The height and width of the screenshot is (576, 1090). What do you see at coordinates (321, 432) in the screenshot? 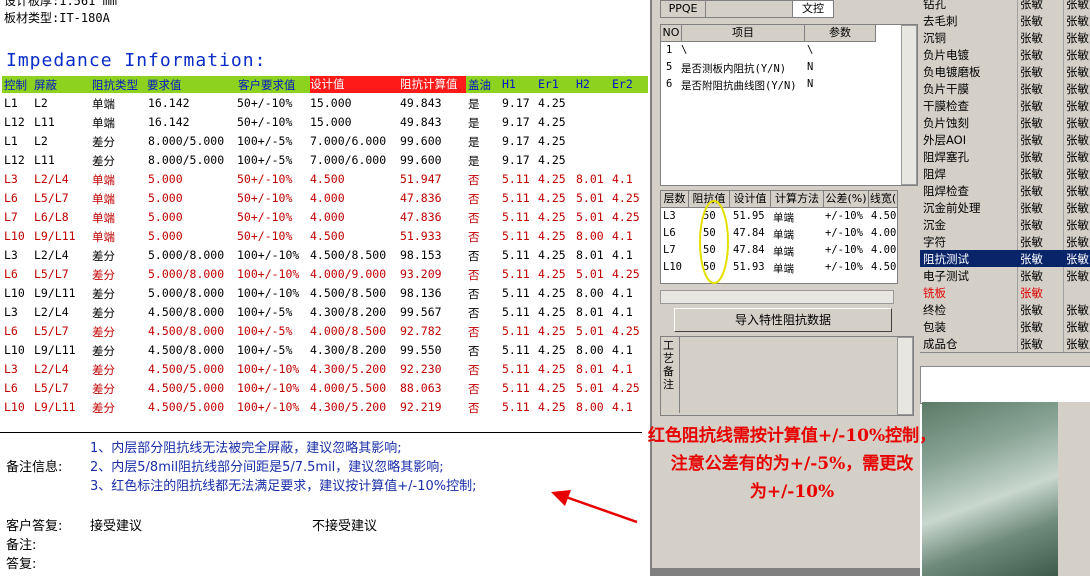
I see `divider` at bounding box center [321, 432].